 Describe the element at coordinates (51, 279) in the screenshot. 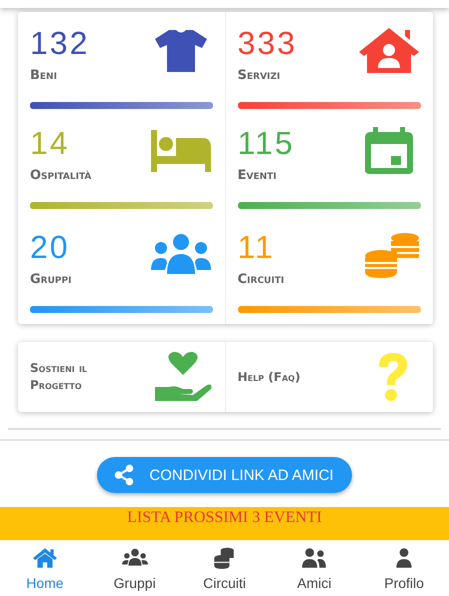

I see `stat-label: Gruppi` at that location.